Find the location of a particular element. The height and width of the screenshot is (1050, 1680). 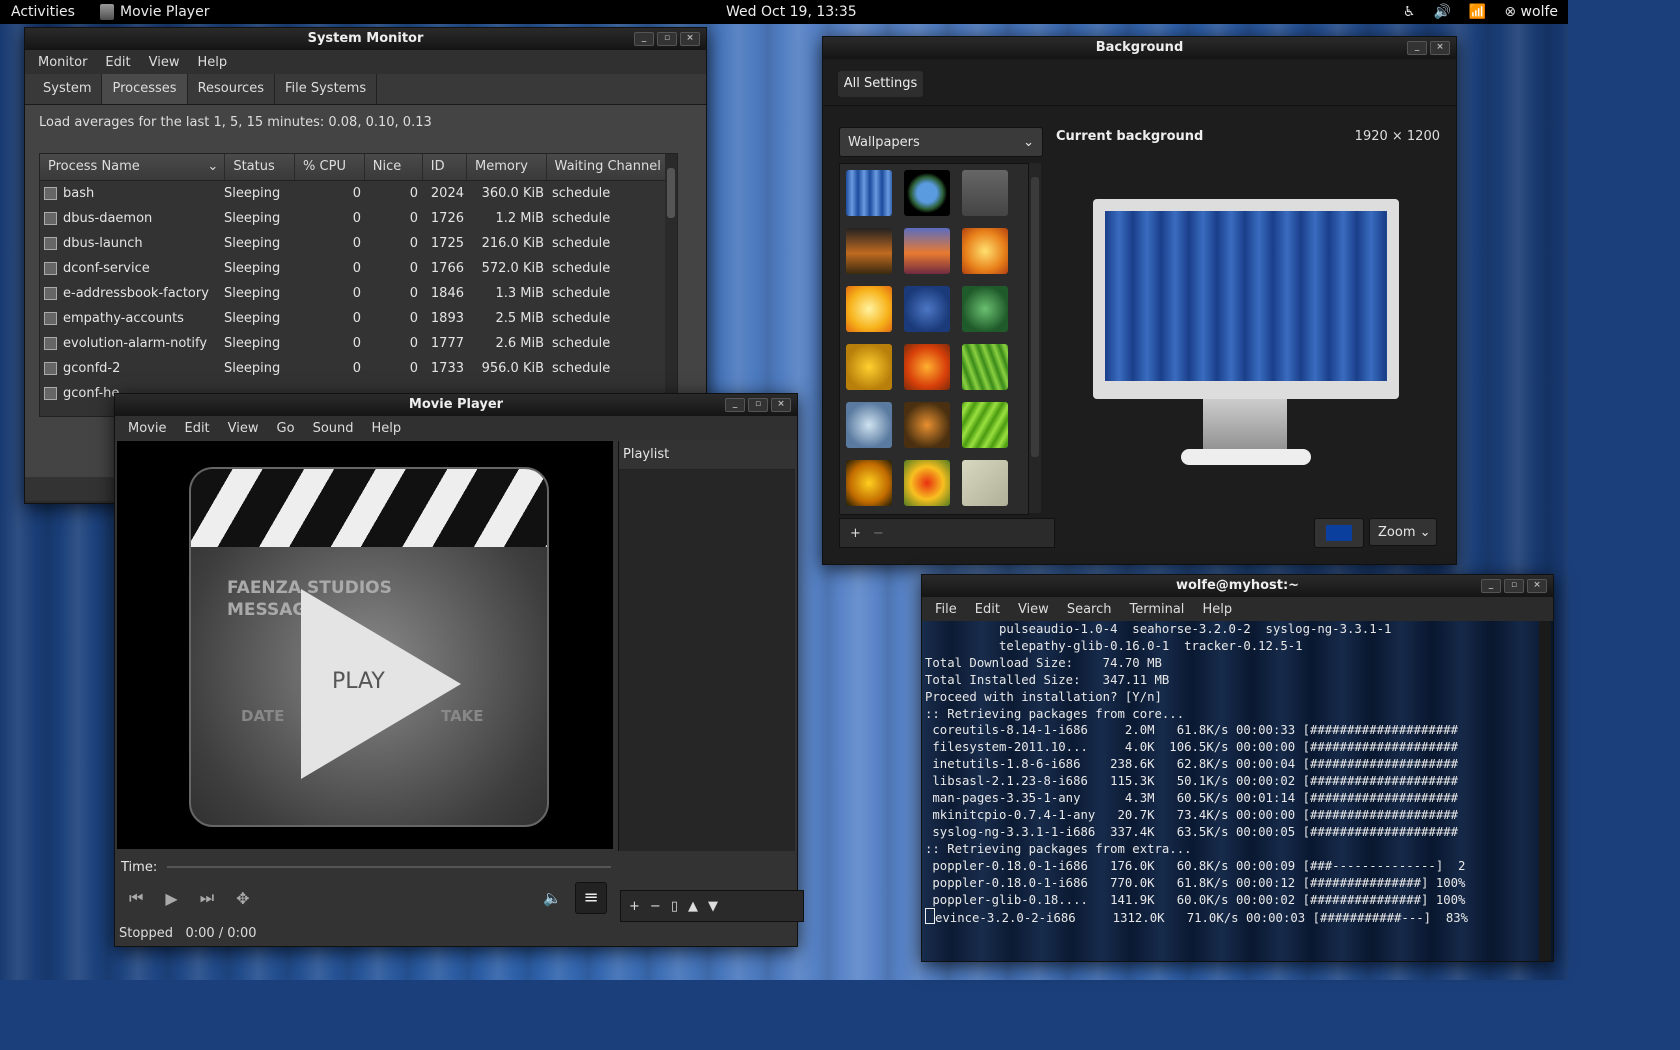

menu-search: Search is located at coordinates (1089, 609).